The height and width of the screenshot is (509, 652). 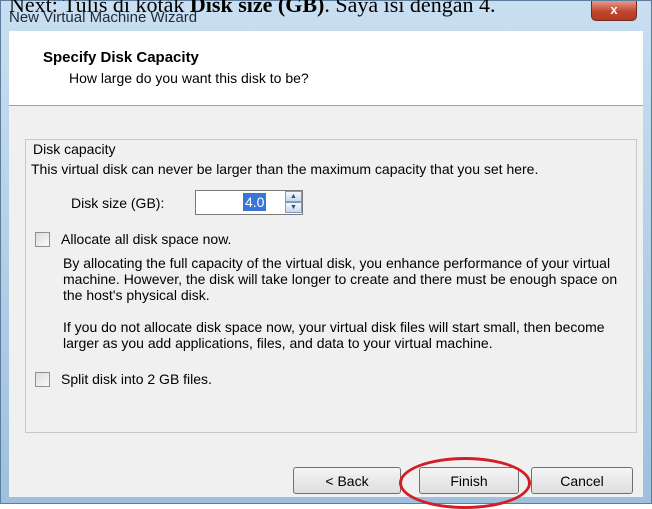 I want to click on page-subtitle: How large do you want this disk to be?, so click(x=189, y=78).